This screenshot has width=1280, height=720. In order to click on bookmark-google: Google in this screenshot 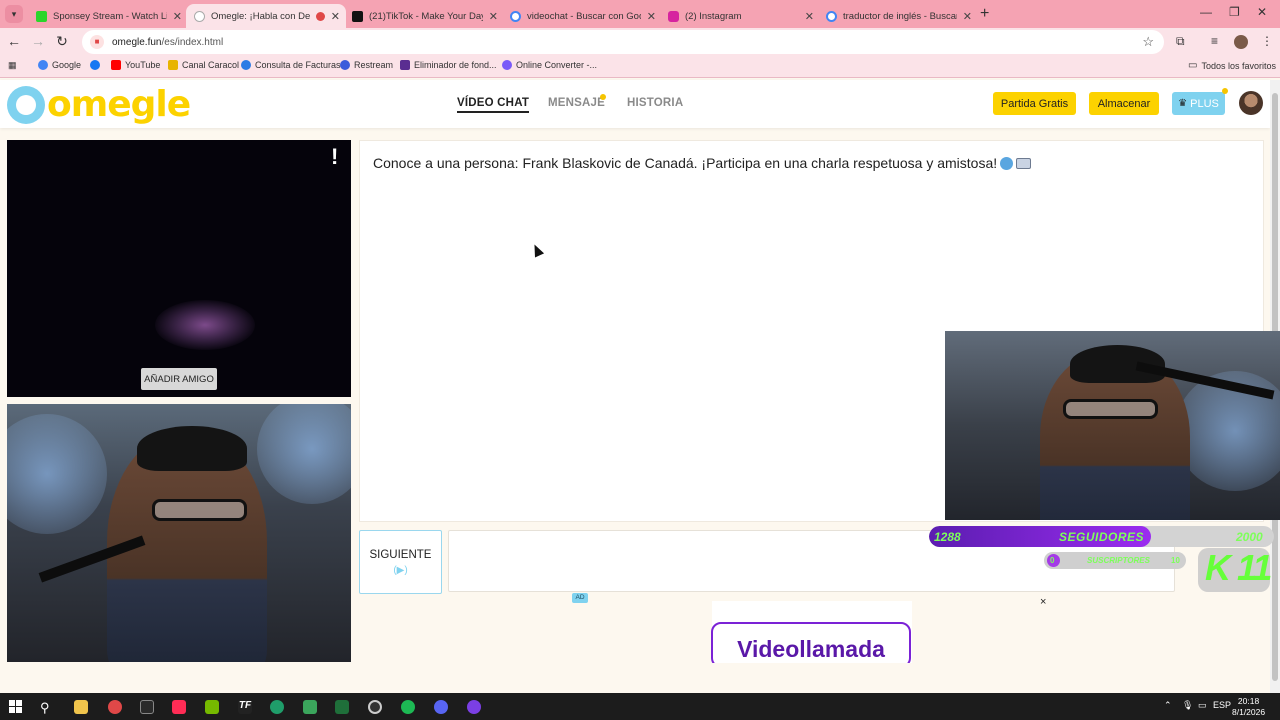, I will do `click(59, 65)`.